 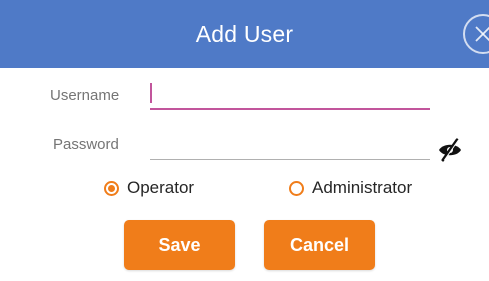 I want to click on role-option-administrator: Administrator, so click(x=350, y=188).